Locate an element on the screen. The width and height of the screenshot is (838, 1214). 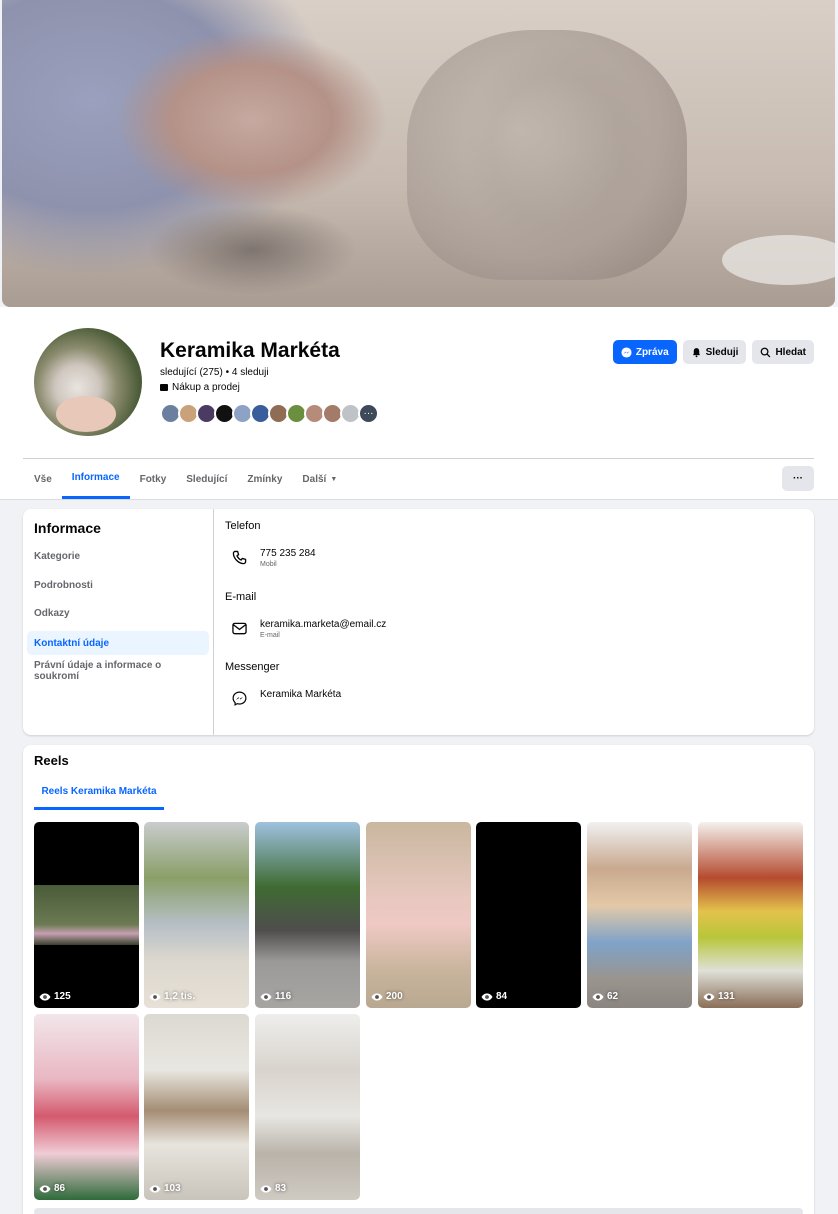
reel-views: 62 is located at coordinates (605, 996).